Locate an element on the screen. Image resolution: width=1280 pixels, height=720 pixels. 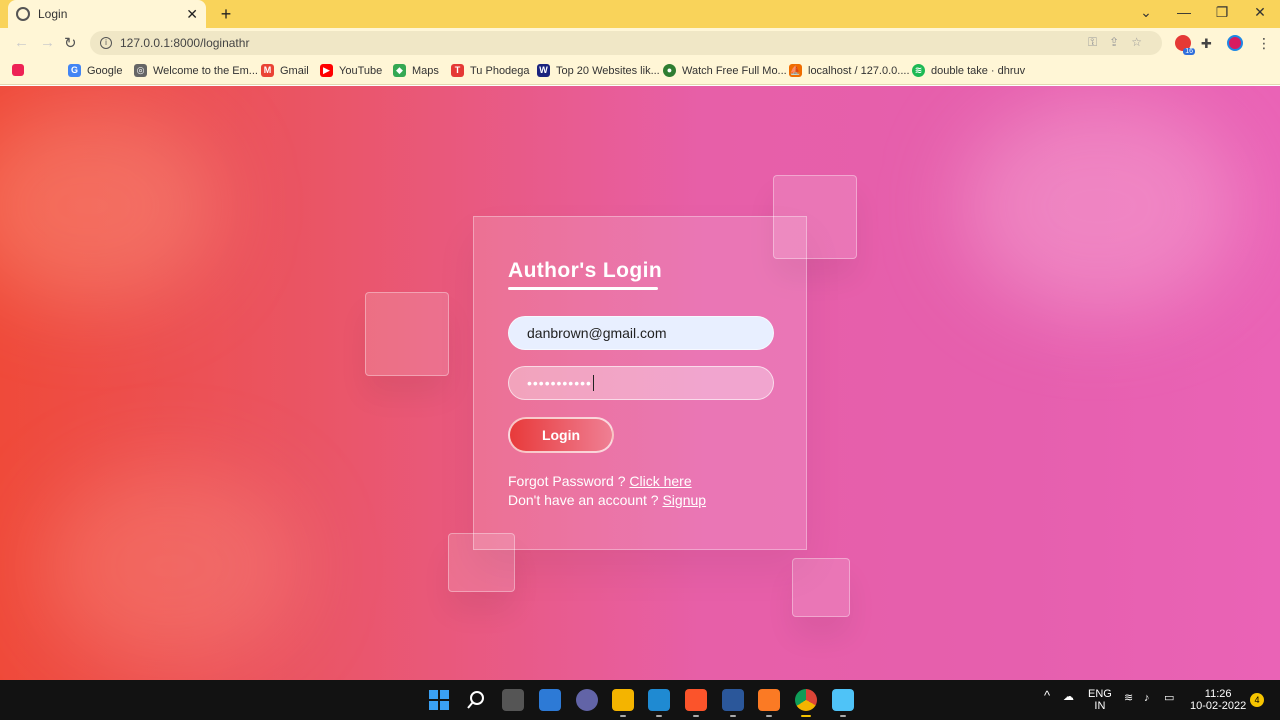
bookmark-double-take: ≋ double take · dhruv is located at coordinates (968, 70).